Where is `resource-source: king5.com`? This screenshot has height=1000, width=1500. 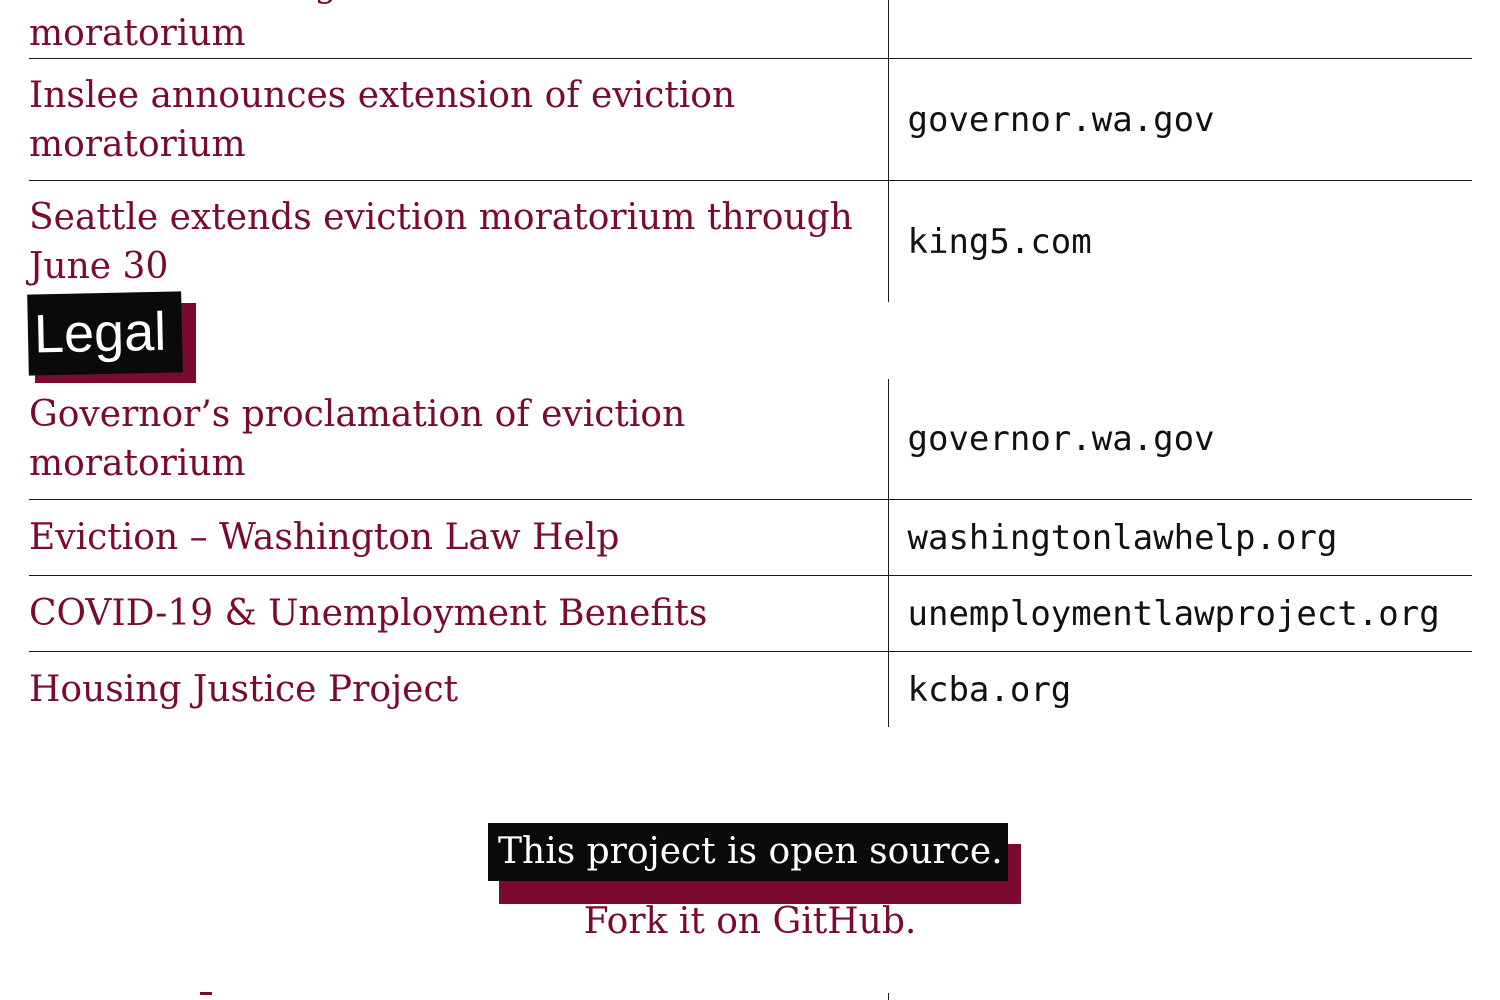
resource-source: king5.com is located at coordinates (1179, 241).